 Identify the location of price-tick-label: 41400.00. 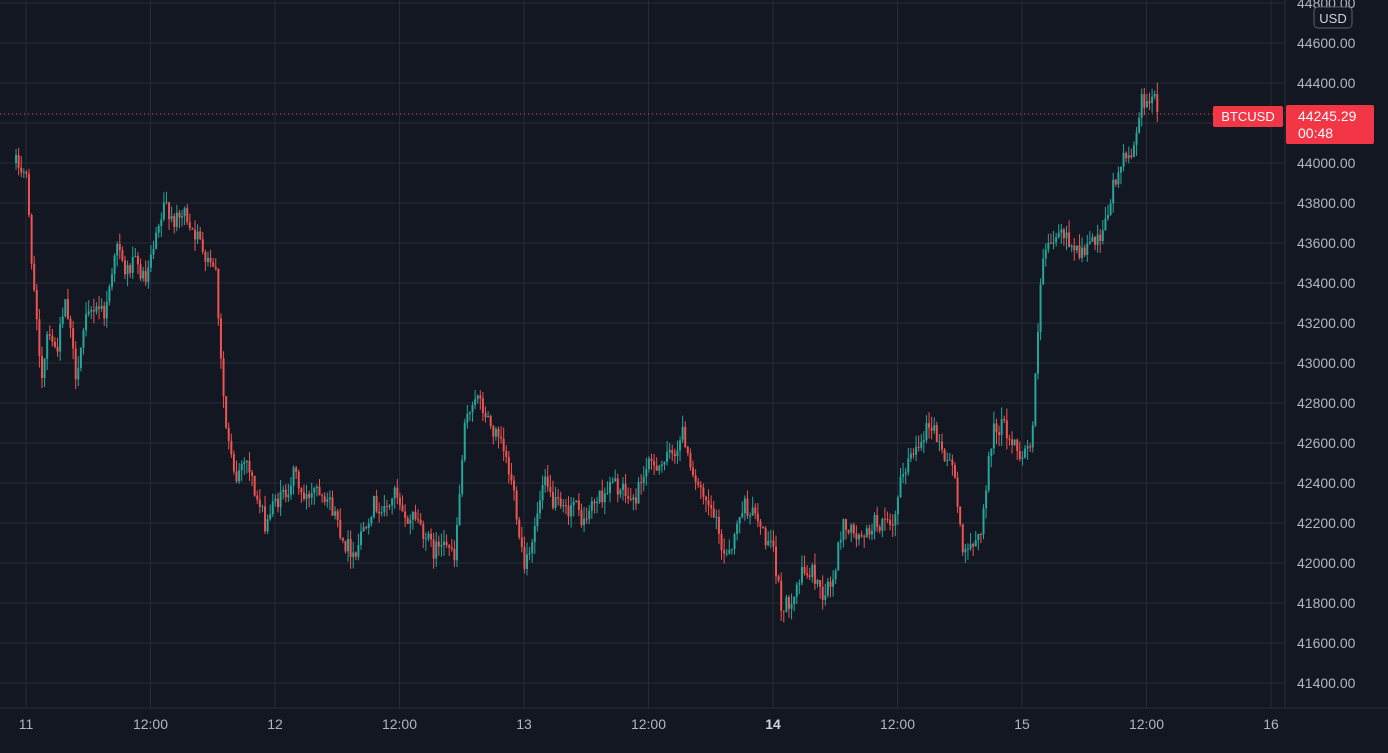
(1326, 683).